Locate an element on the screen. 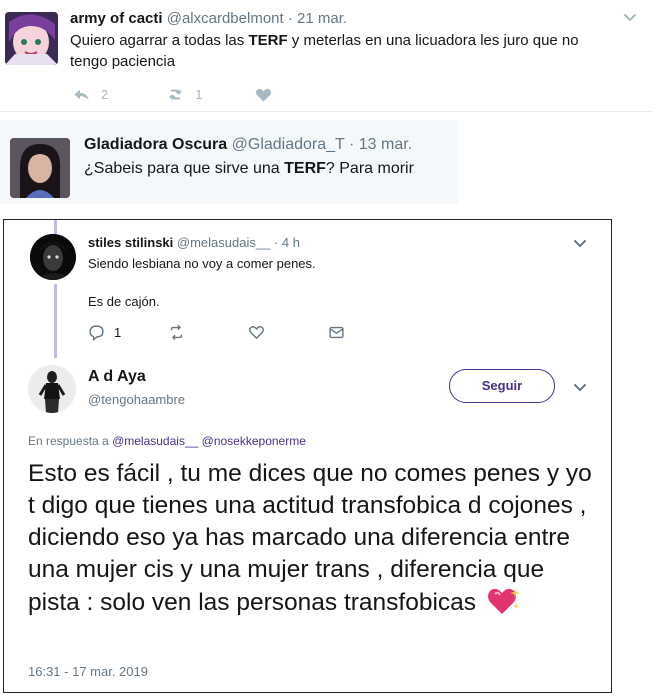  retweet-action is located at coordinates (208, 332).